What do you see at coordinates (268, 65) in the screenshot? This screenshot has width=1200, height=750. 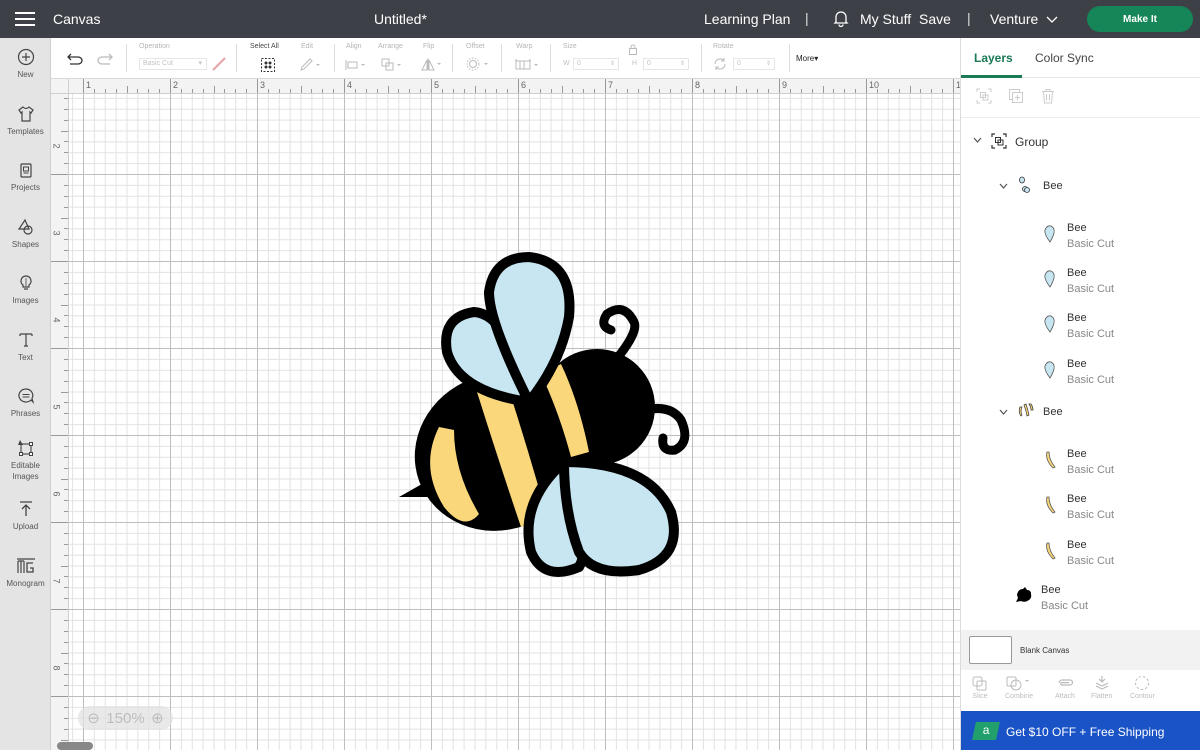 I see `select-all-icon` at bounding box center [268, 65].